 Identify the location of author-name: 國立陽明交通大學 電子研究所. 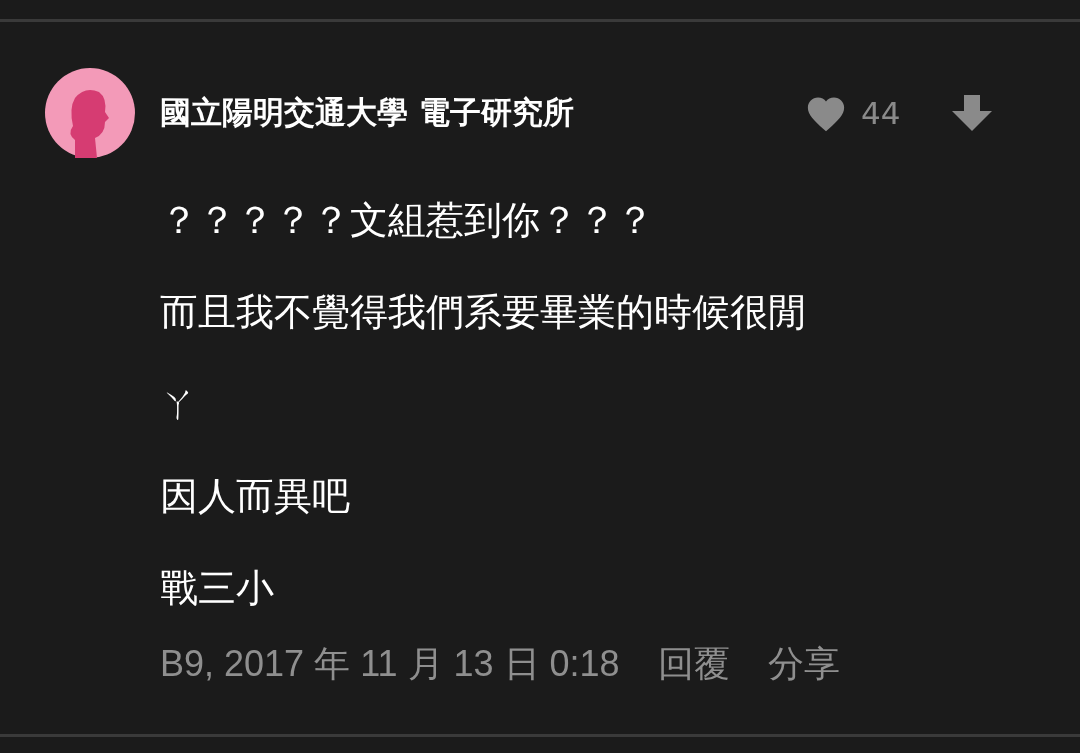
(367, 112).